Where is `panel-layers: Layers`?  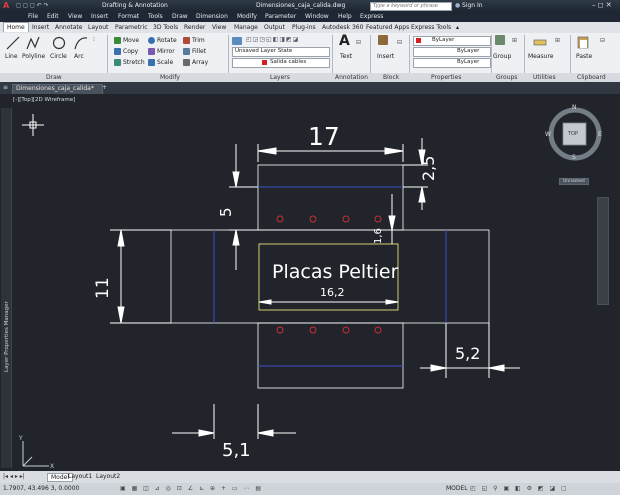
panel-layers: Layers is located at coordinates (280, 77).